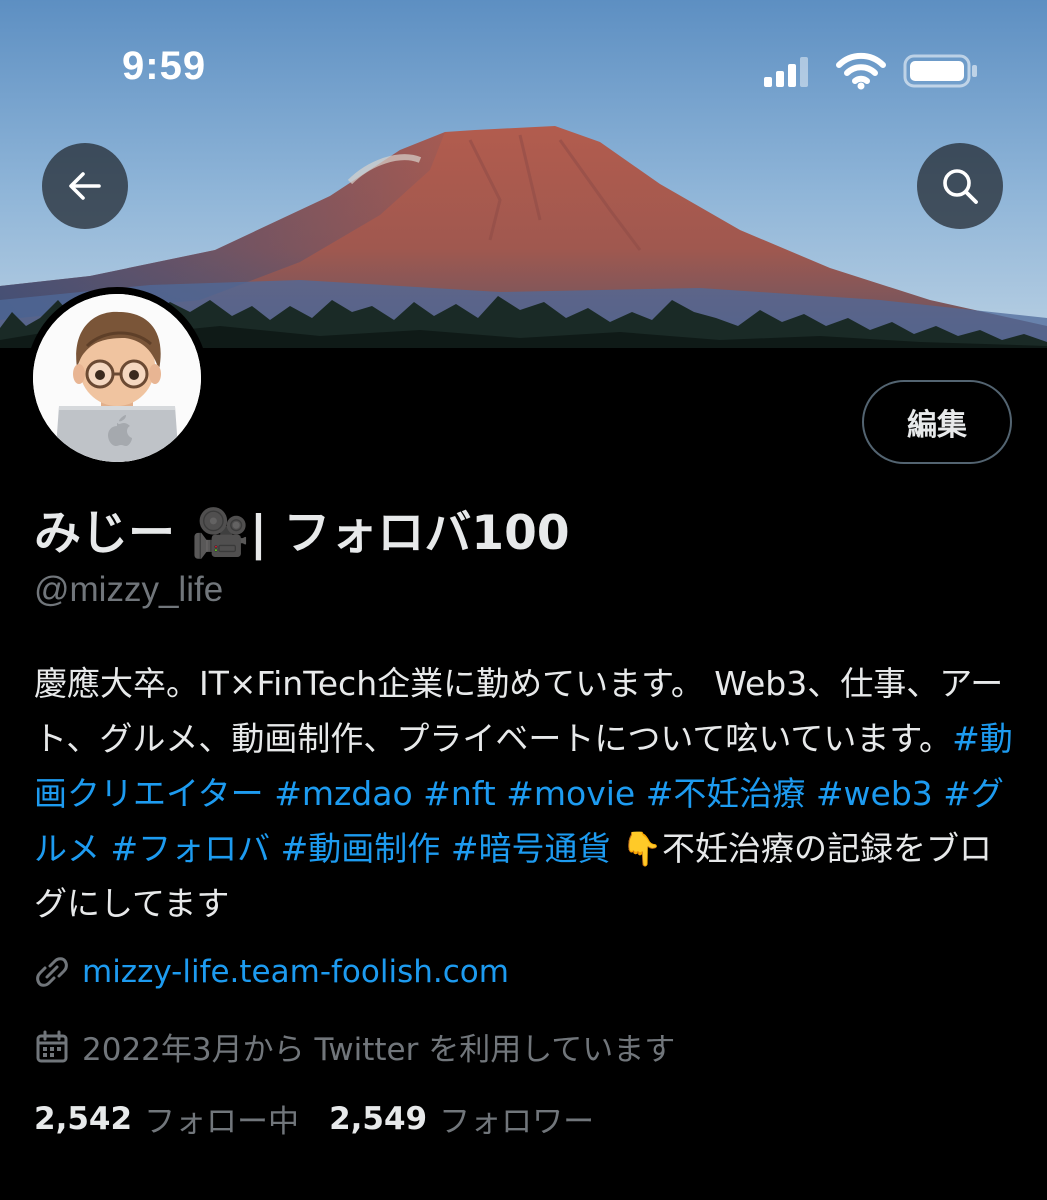 The width and height of the screenshot is (1047, 1200). I want to click on hashtag-link: #nft, so click(459, 793).